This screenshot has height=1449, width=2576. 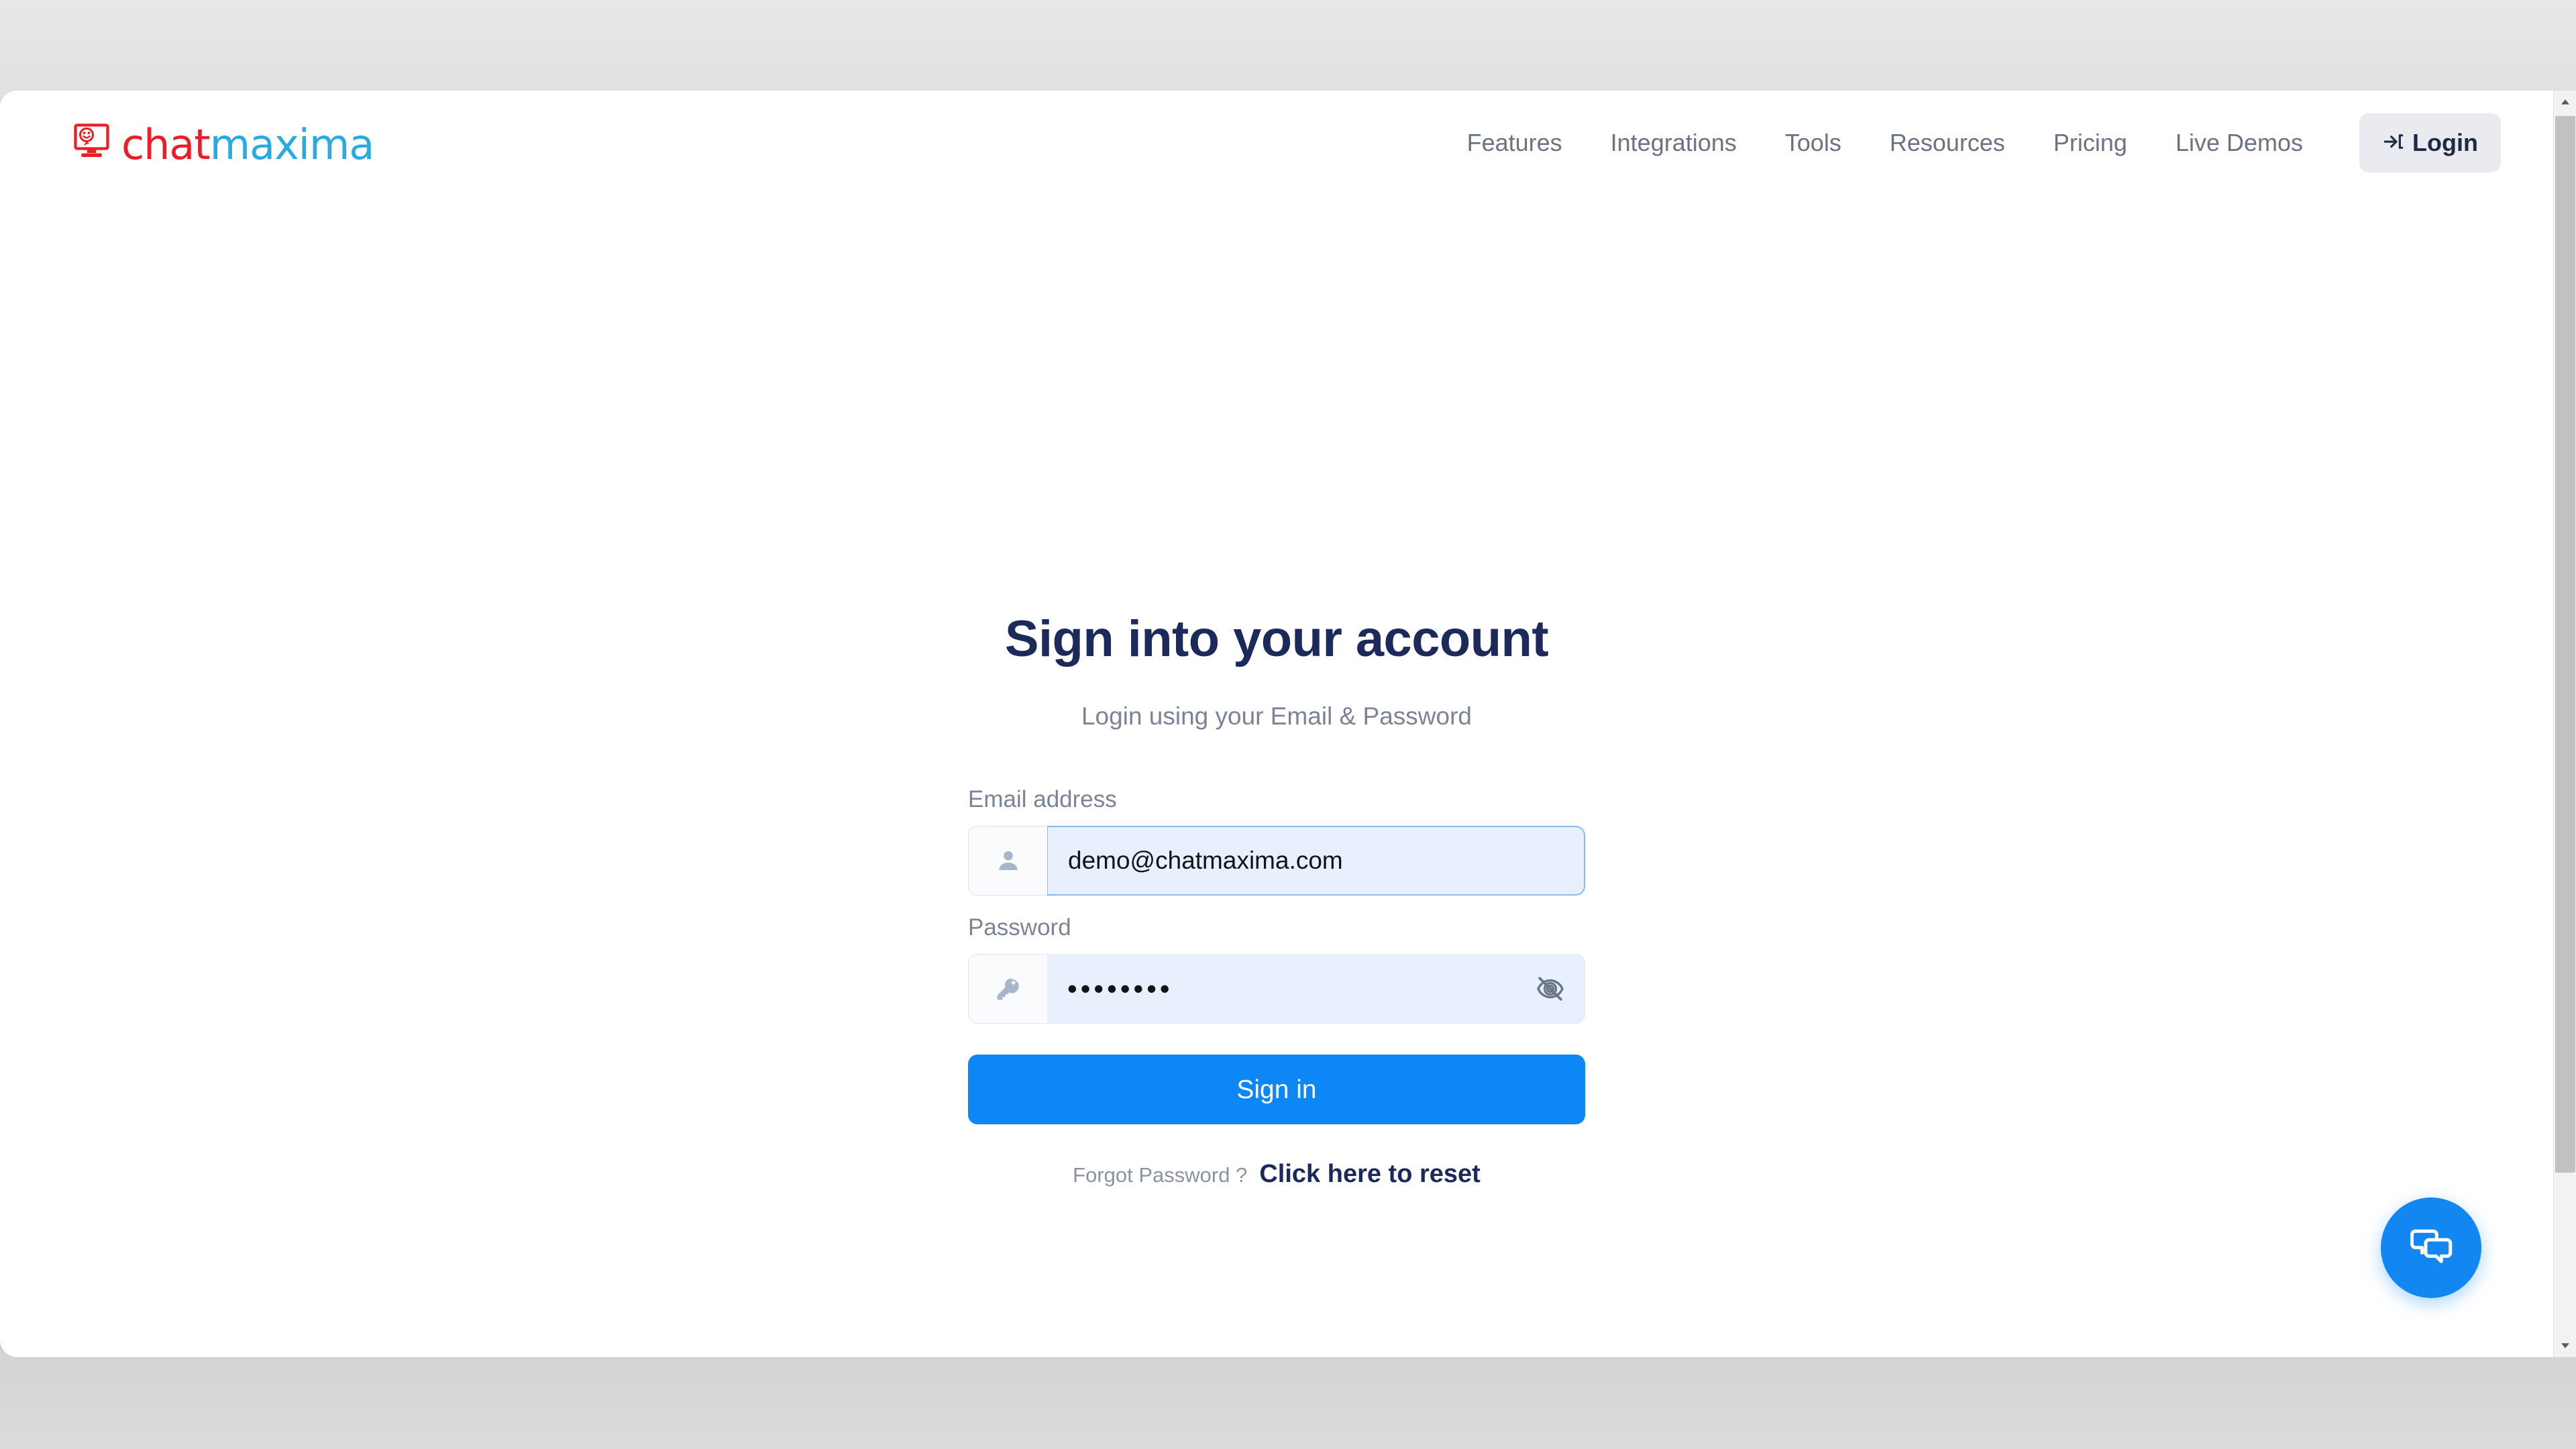 What do you see at coordinates (1369, 1174) in the screenshot?
I see `reset-password-link: Click here to reset` at bounding box center [1369, 1174].